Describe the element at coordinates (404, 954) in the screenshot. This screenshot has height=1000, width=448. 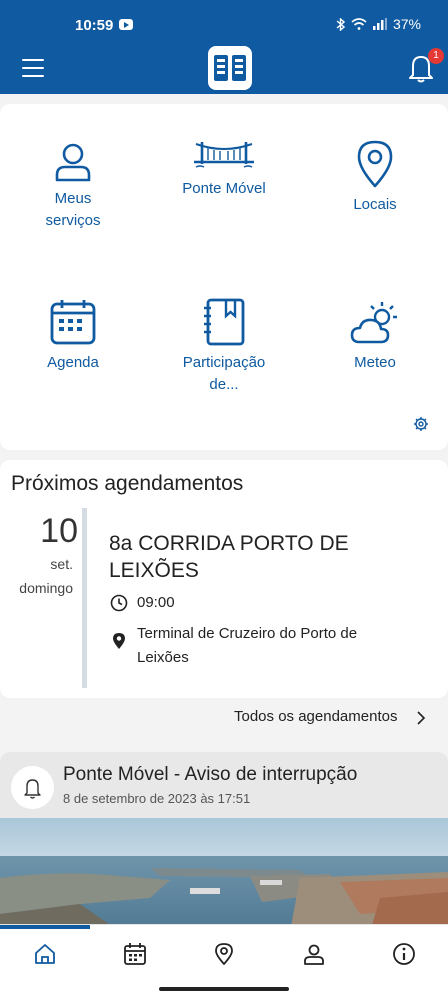
I see `info-icon` at that location.